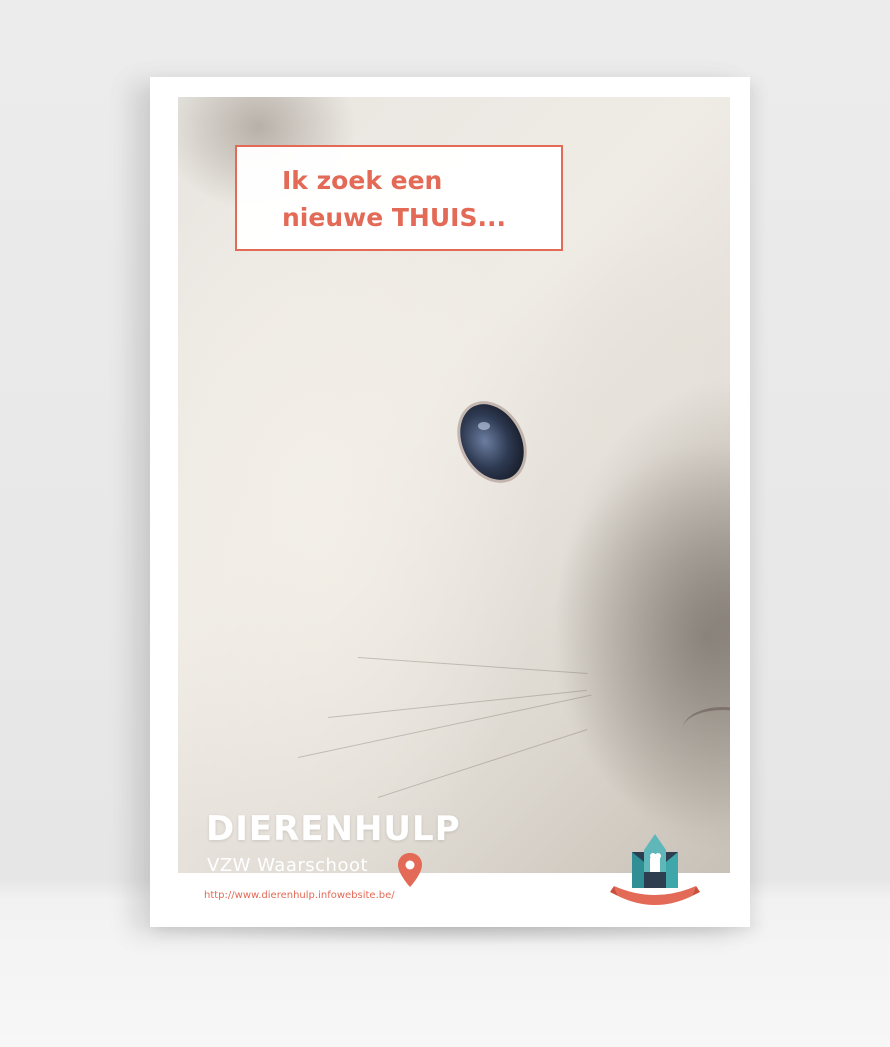 The height and width of the screenshot is (1047, 890). What do you see at coordinates (492, 442) in the screenshot?
I see `rabbit-eye` at bounding box center [492, 442].